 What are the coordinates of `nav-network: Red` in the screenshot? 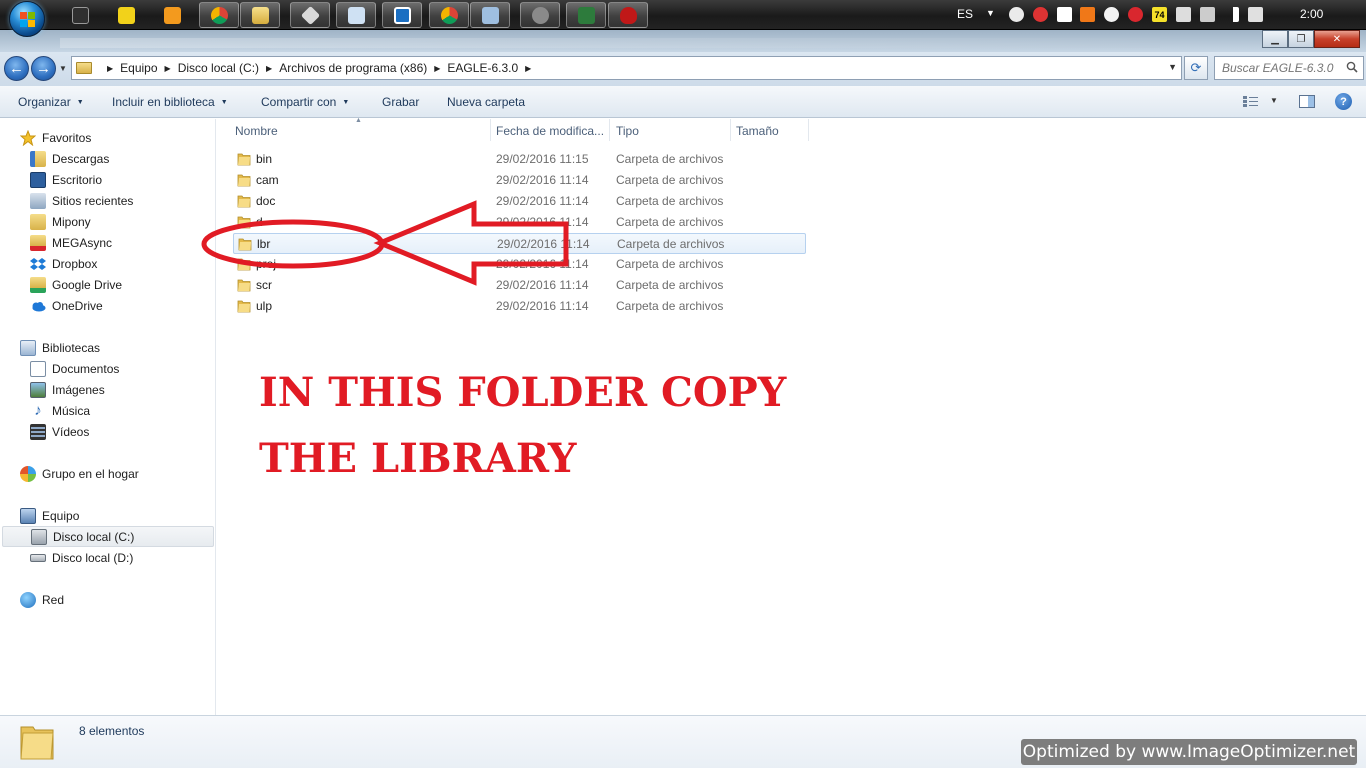 It's located at (107, 599).